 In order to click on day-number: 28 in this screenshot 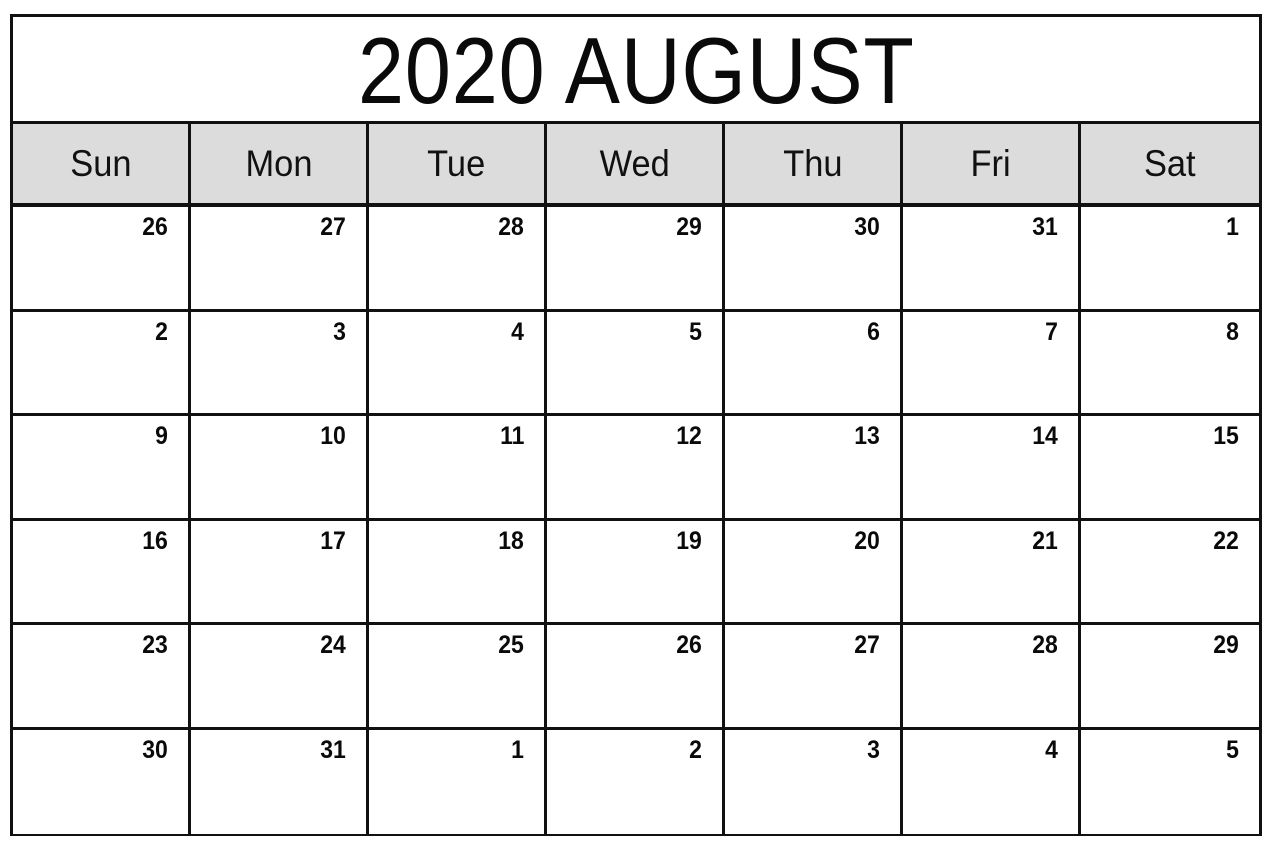, I will do `click(1045, 645)`.